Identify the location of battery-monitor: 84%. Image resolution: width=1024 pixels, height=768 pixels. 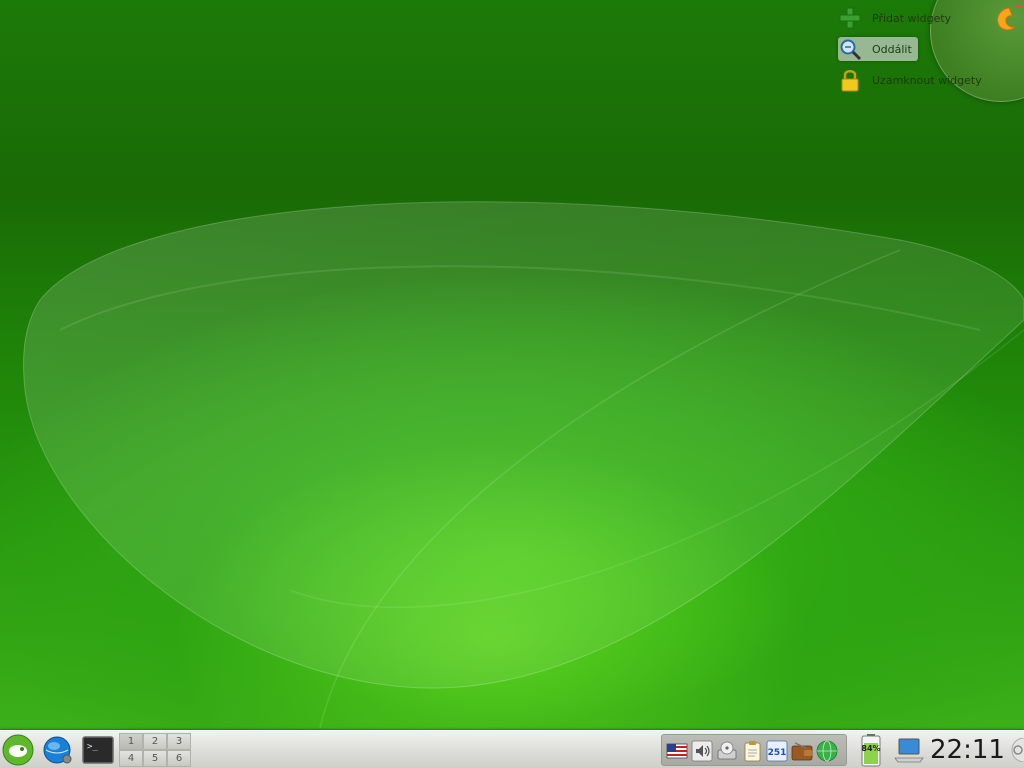
(871, 750).